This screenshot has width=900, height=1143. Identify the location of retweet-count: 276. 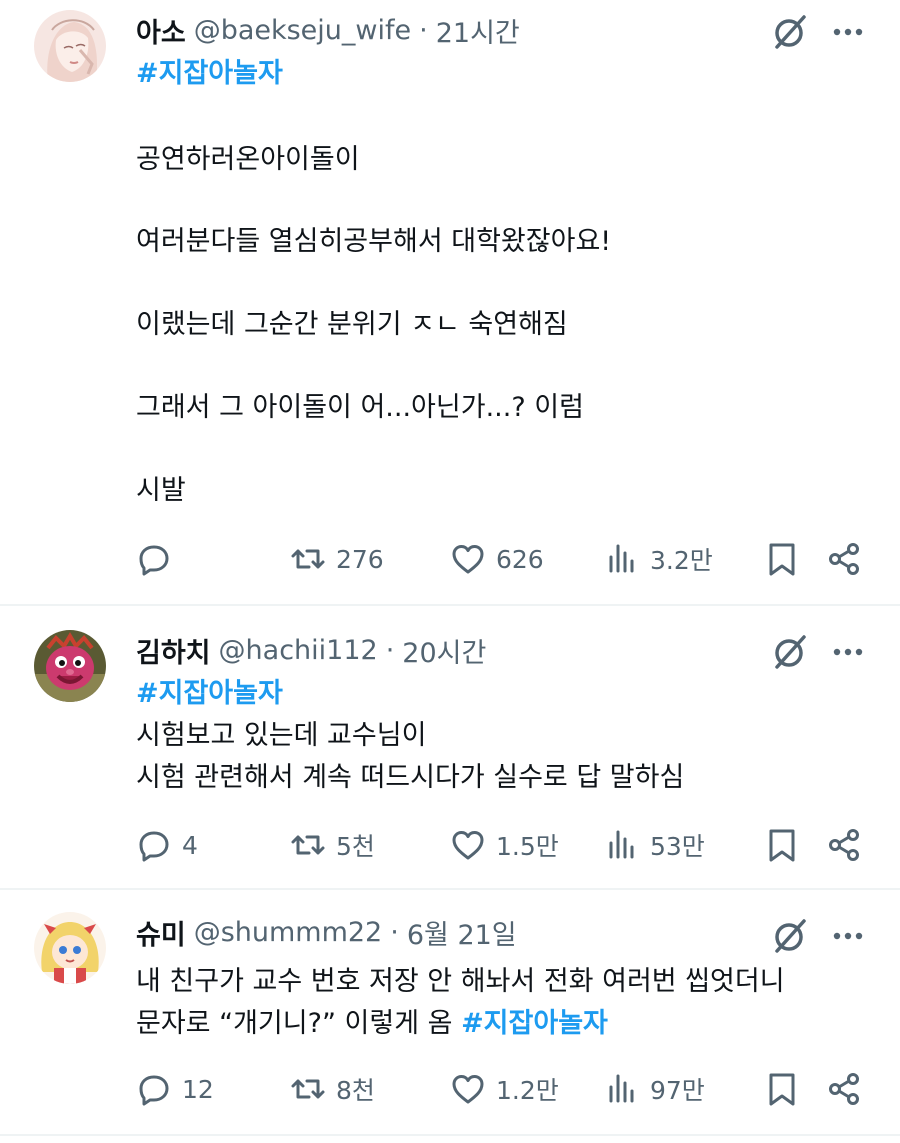
(360, 559).